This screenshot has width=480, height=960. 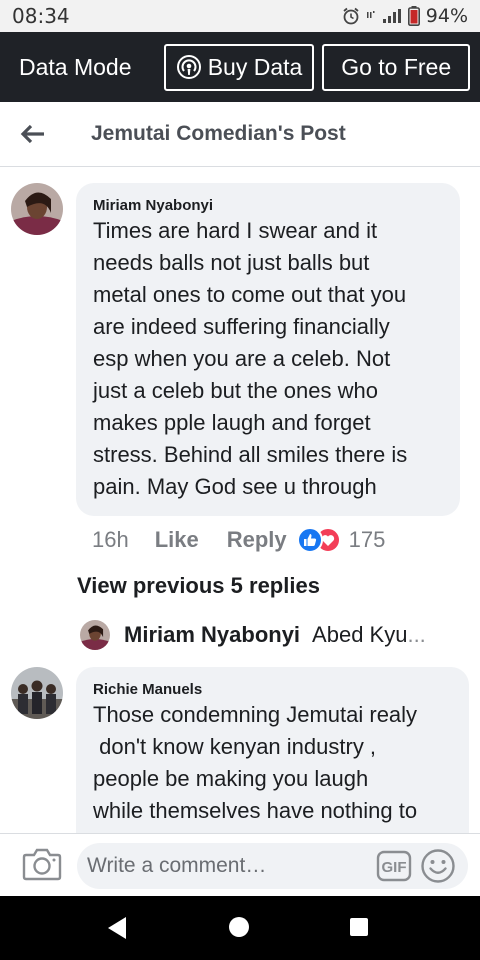 What do you see at coordinates (370, 14) in the screenshot?
I see `network-type-icon` at bounding box center [370, 14].